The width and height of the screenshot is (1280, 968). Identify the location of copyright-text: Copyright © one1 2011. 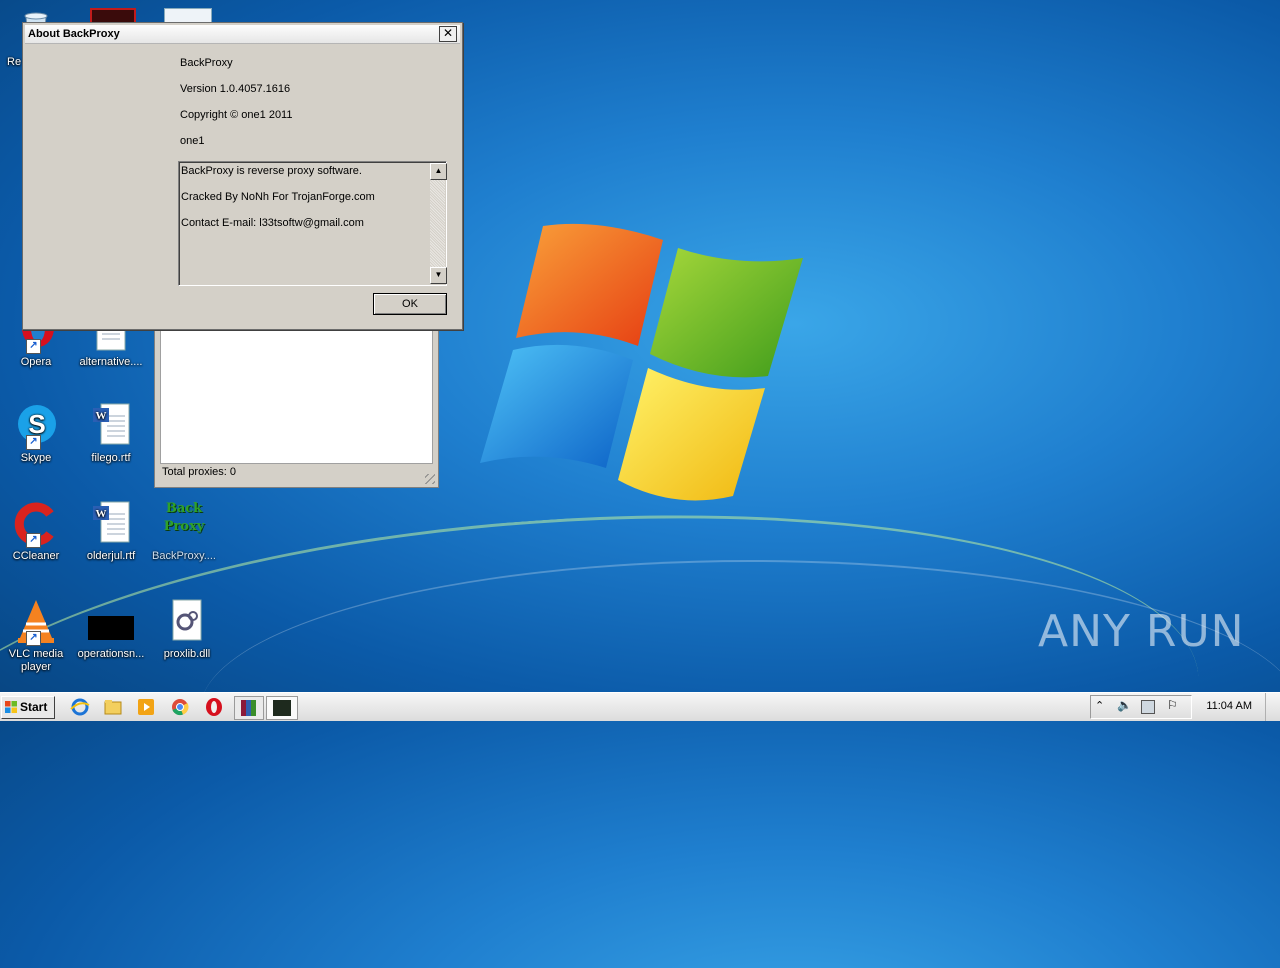
(236, 115).